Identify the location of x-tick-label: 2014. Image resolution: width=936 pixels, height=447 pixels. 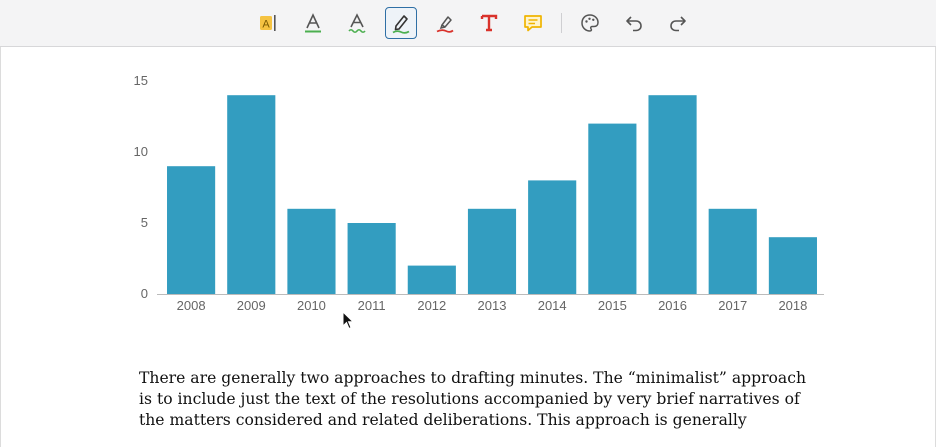
(552, 305).